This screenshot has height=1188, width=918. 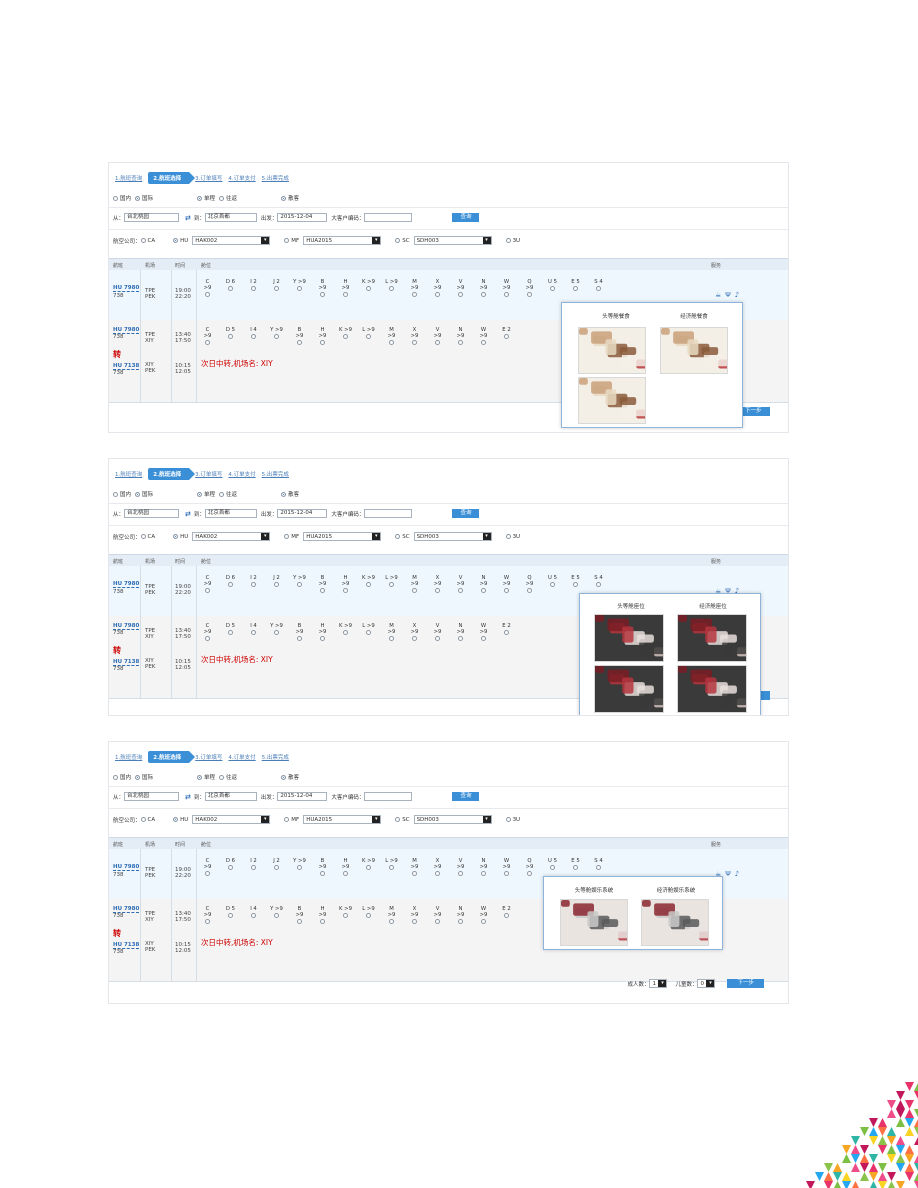 I want to click on cabin-option: B >9, so click(x=322, y=584).